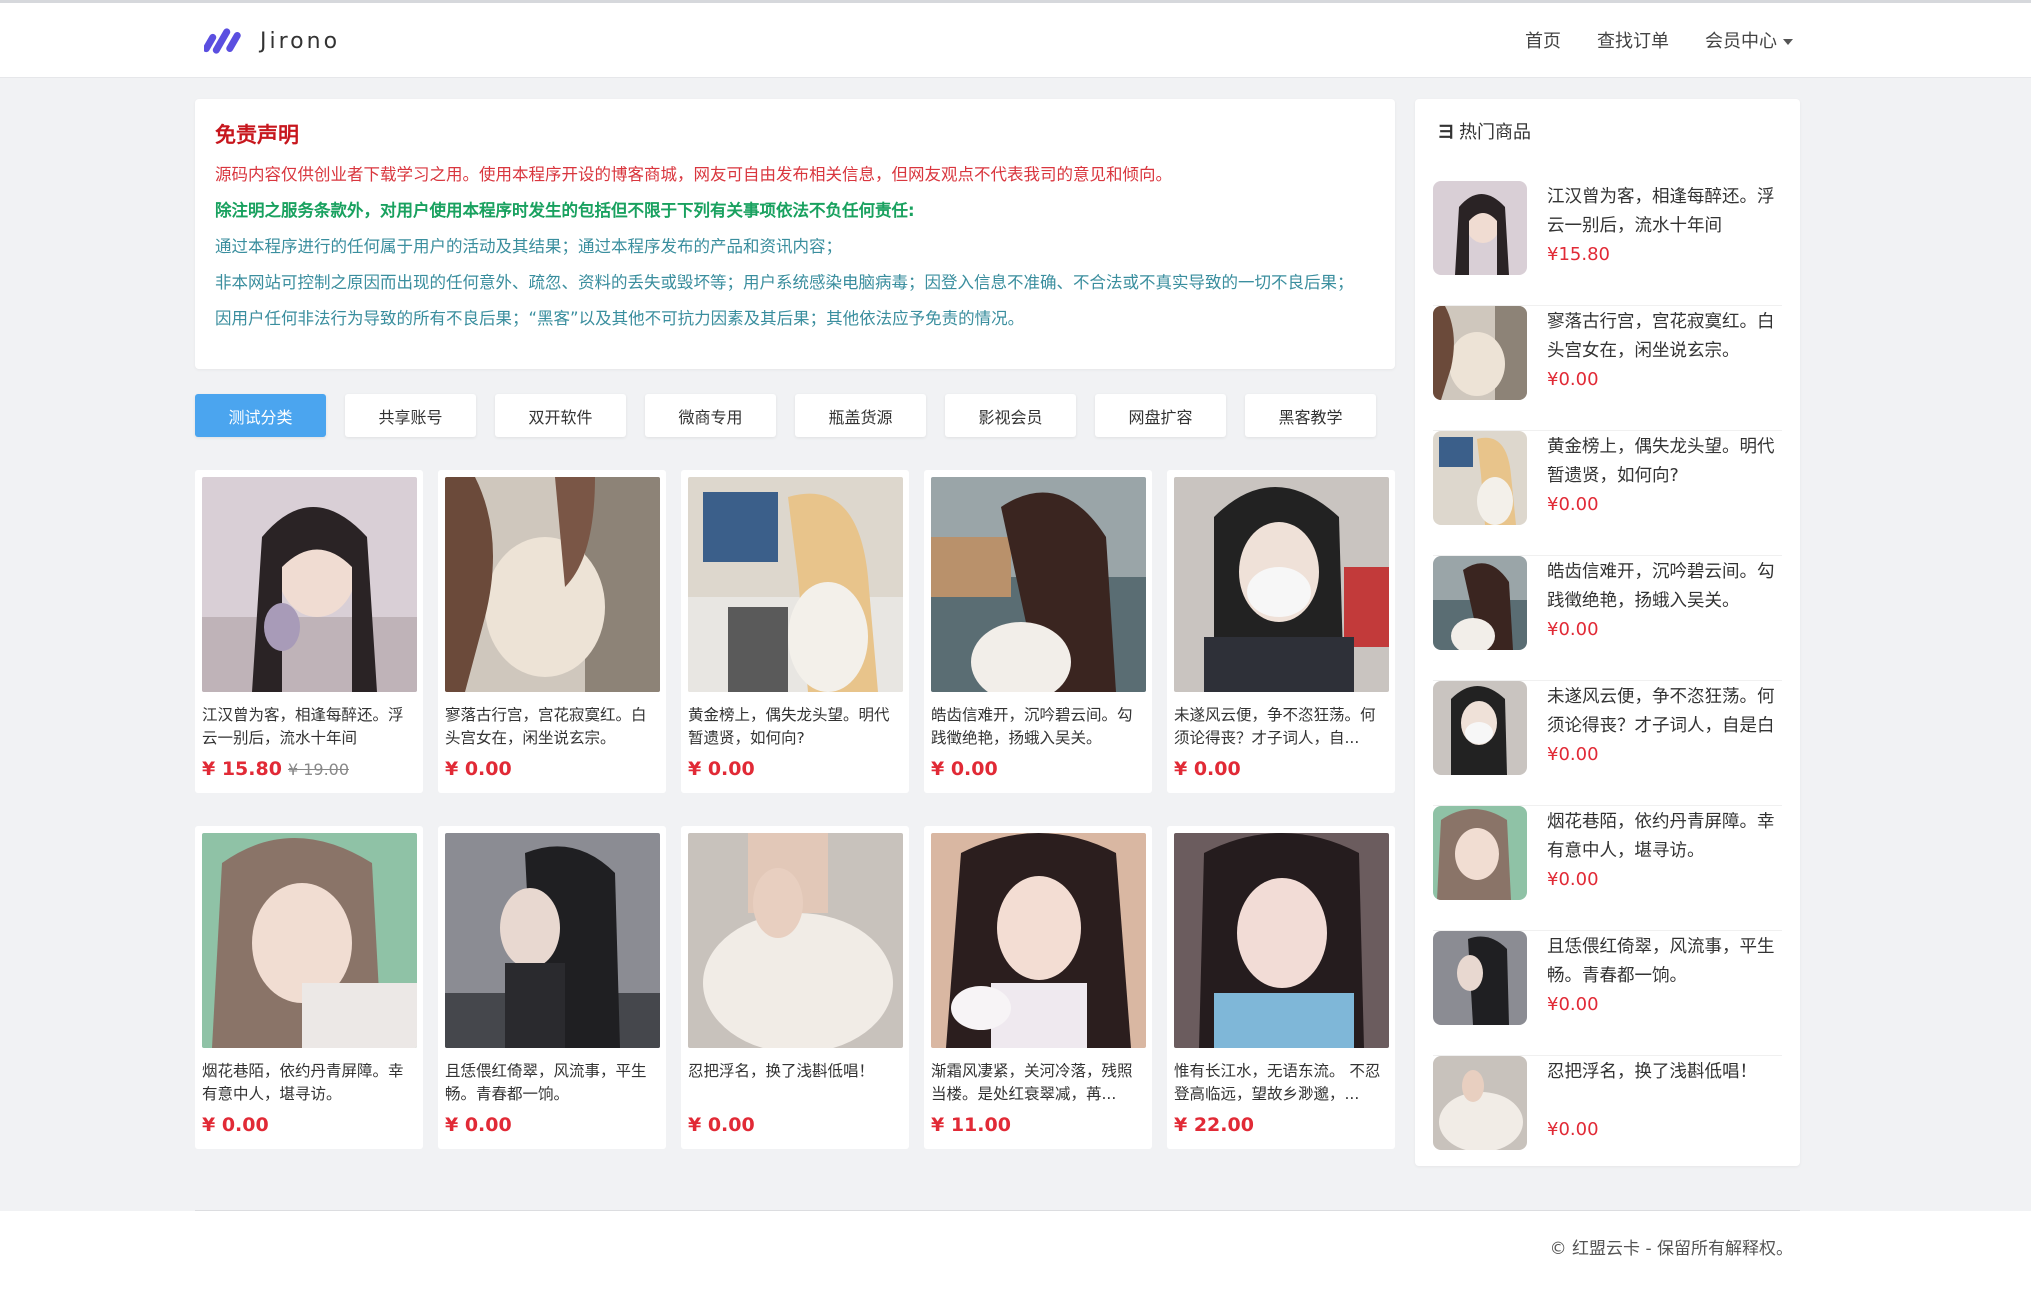 This screenshot has height=1292, width=2031. I want to click on product-card: 黄金榜上，偶失龙头望。明代暂遗贤，如何向? ¥ 0.00, so click(795, 631).